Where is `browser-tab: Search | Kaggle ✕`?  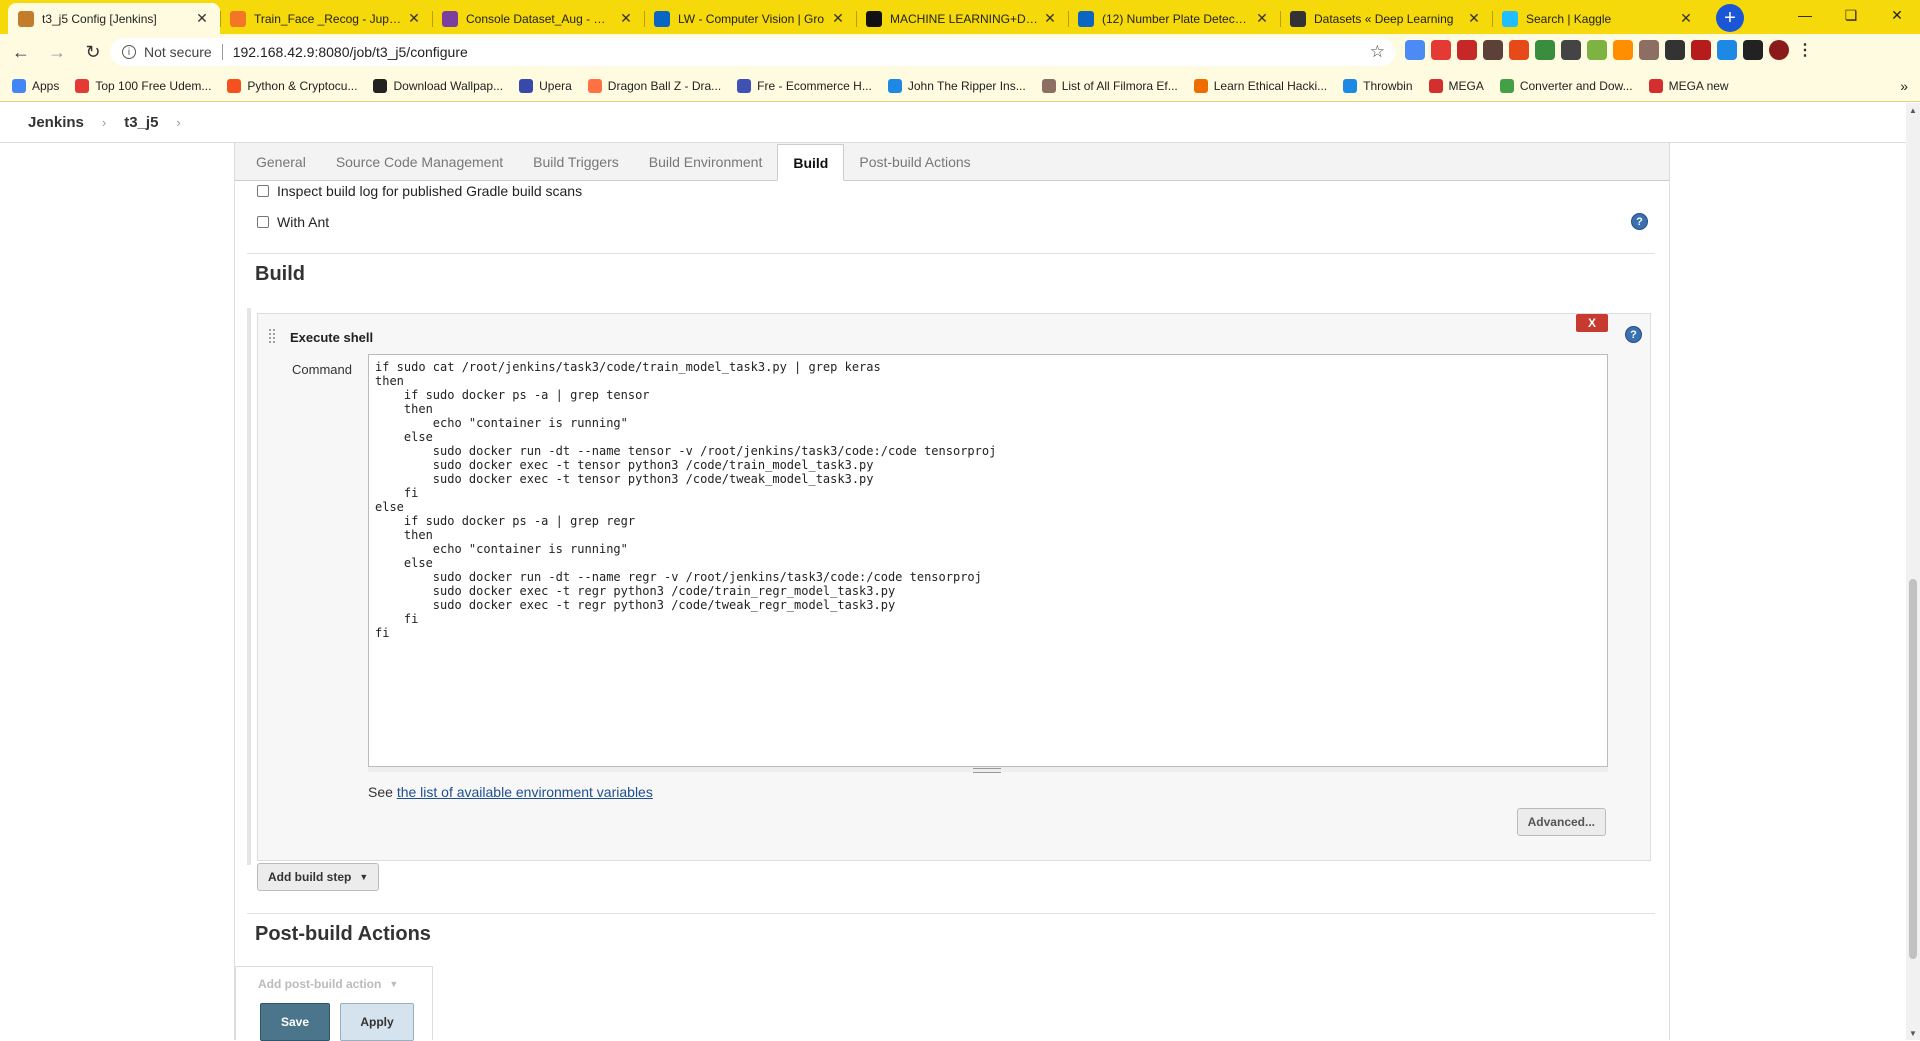
browser-tab: Search | Kaggle ✕ is located at coordinates (1598, 18).